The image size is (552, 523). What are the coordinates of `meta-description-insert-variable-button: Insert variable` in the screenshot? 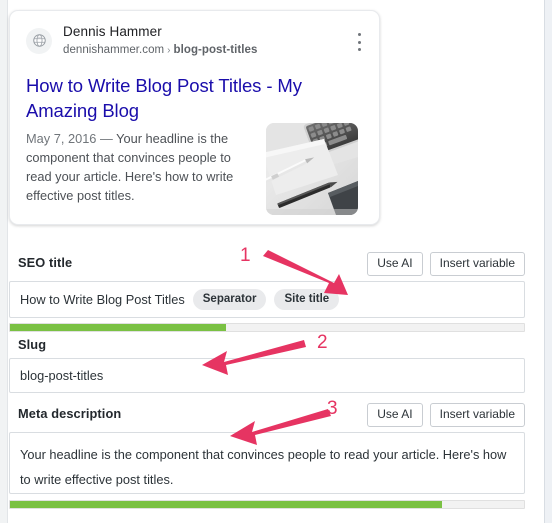 It's located at (477, 415).